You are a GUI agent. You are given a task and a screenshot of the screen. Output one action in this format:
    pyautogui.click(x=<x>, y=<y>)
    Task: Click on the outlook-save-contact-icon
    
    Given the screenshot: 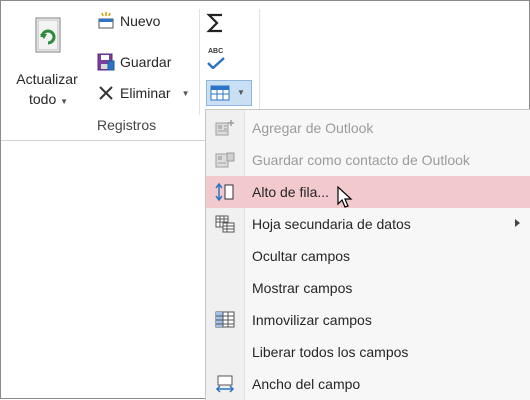 What is the action you would take?
    pyautogui.click(x=225, y=160)
    